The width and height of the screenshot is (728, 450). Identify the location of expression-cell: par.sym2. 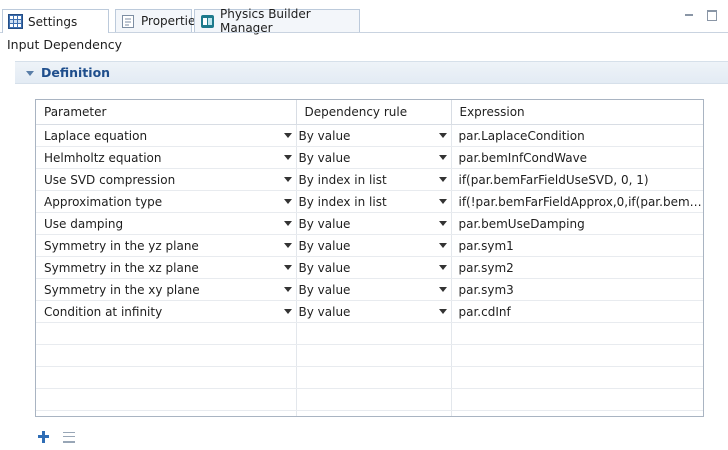
(577, 267).